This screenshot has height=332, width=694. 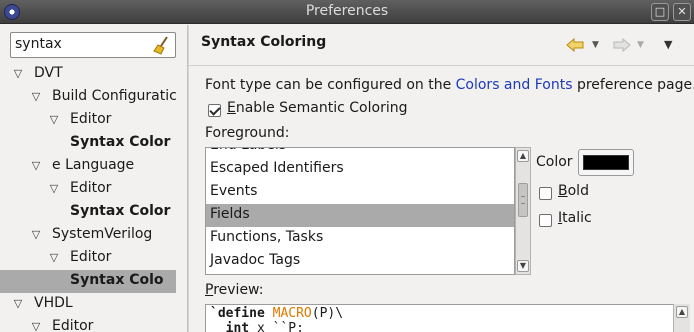 What do you see at coordinates (88, 74) in the screenshot?
I see `tree-item: ▽ DVT` at bounding box center [88, 74].